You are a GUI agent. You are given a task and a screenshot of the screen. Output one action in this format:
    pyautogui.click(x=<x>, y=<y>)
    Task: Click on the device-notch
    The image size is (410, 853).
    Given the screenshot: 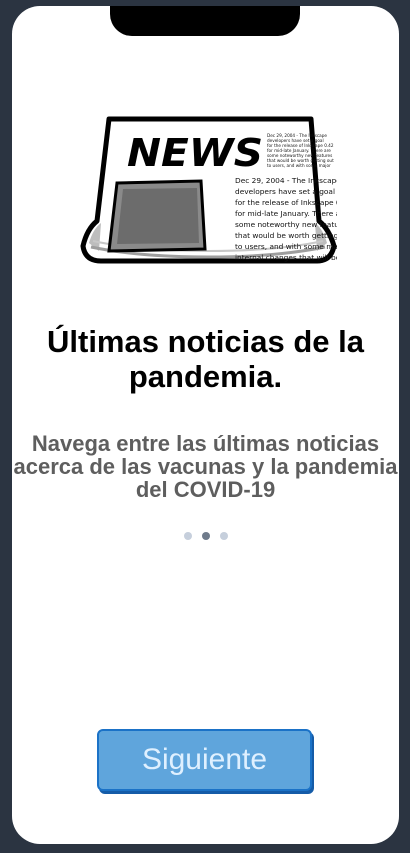 What is the action you would take?
    pyautogui.click(x=205, y=21)
    